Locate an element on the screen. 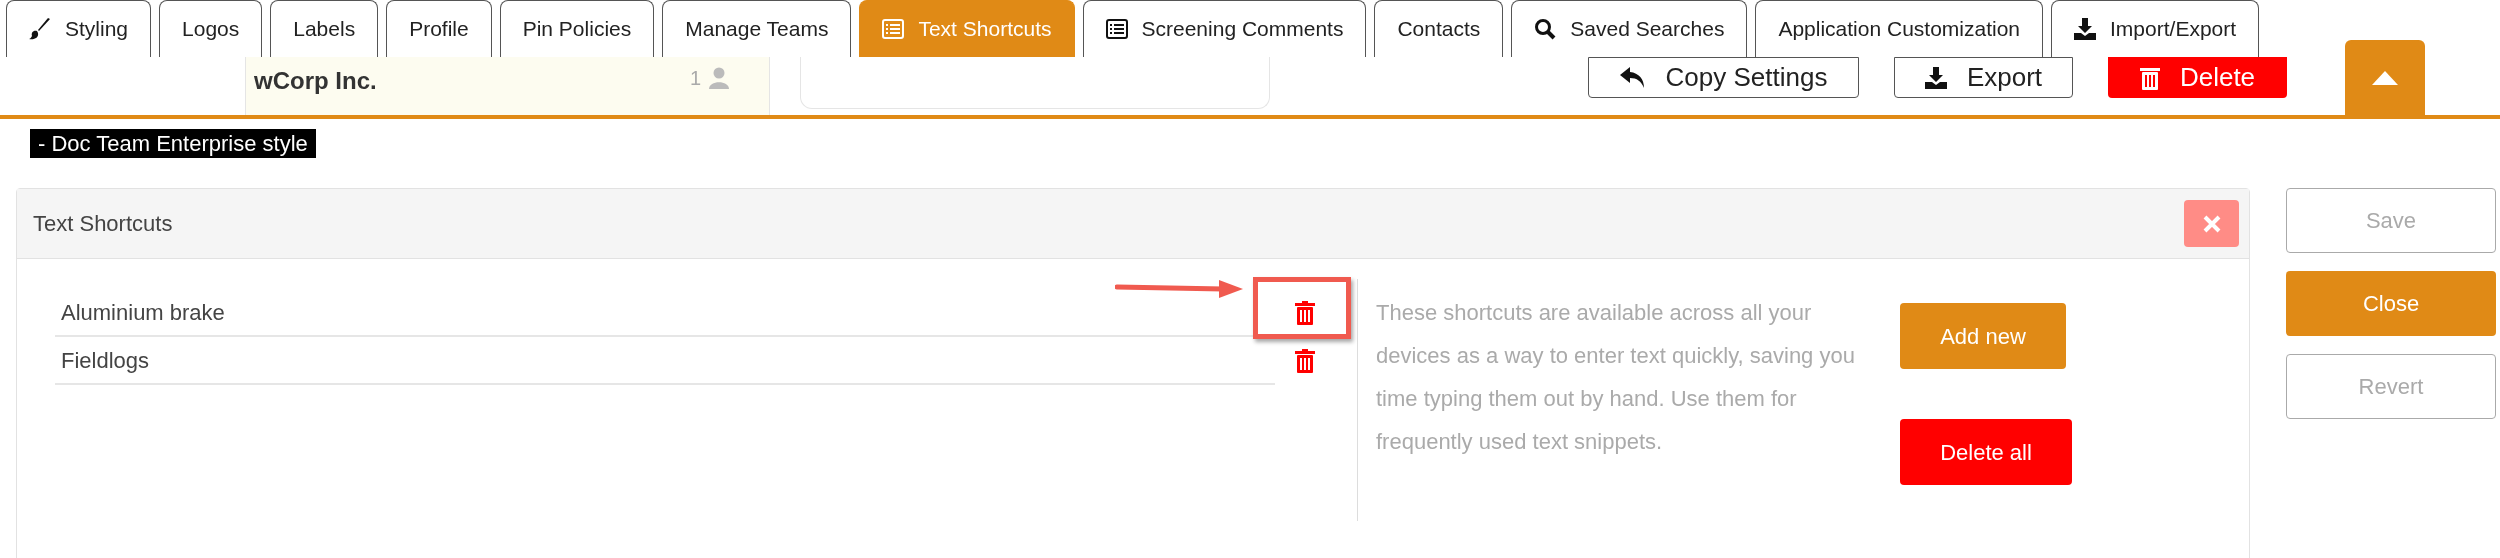 Image resolution: width=2500 pixels, height=558 pixels. tab: Saved Searches is located at coordinates (1629, 28).